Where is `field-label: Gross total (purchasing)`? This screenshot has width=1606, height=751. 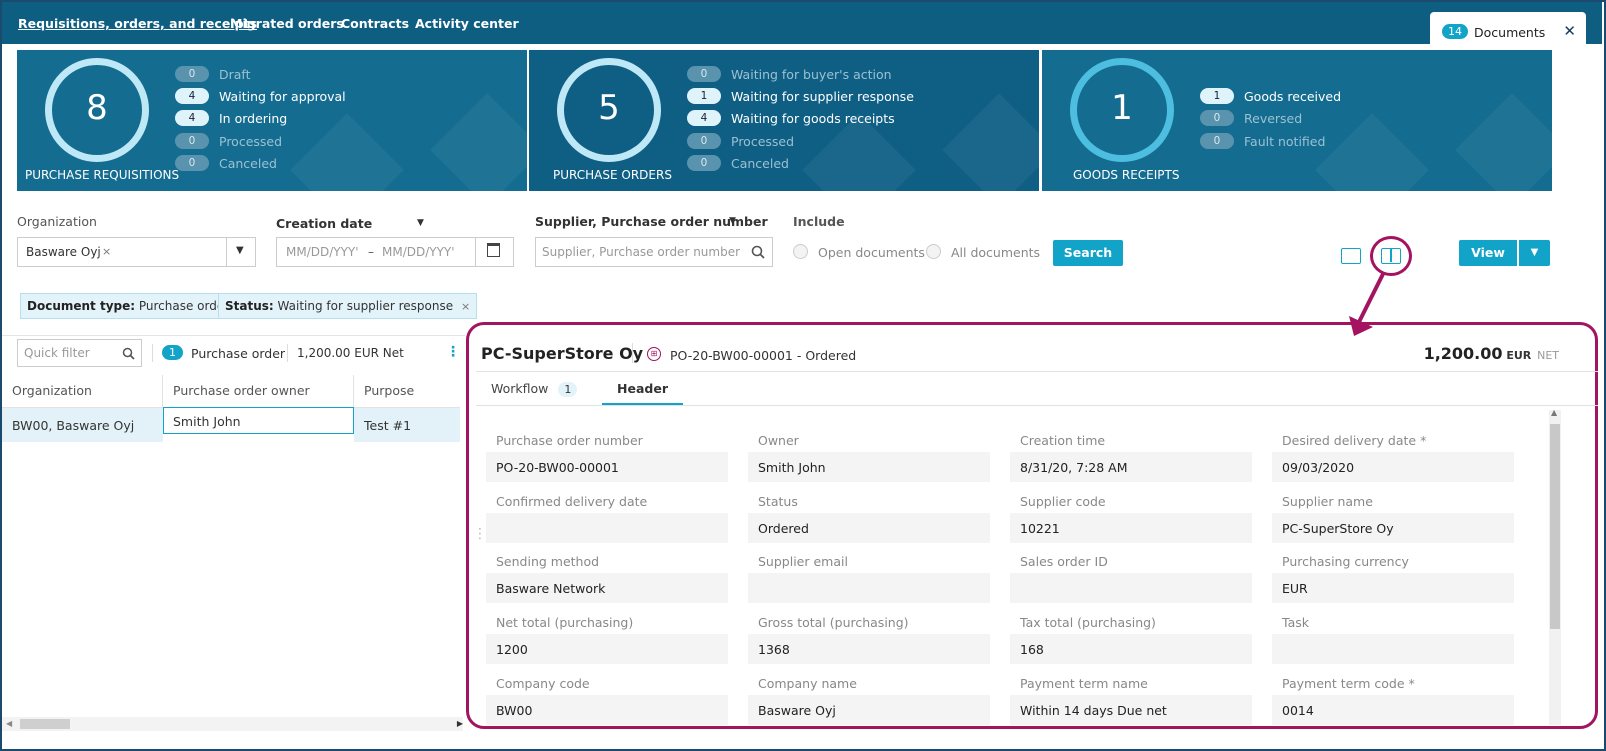 field-label: Gross total (purchasing) is located at coordinates (833, 622).